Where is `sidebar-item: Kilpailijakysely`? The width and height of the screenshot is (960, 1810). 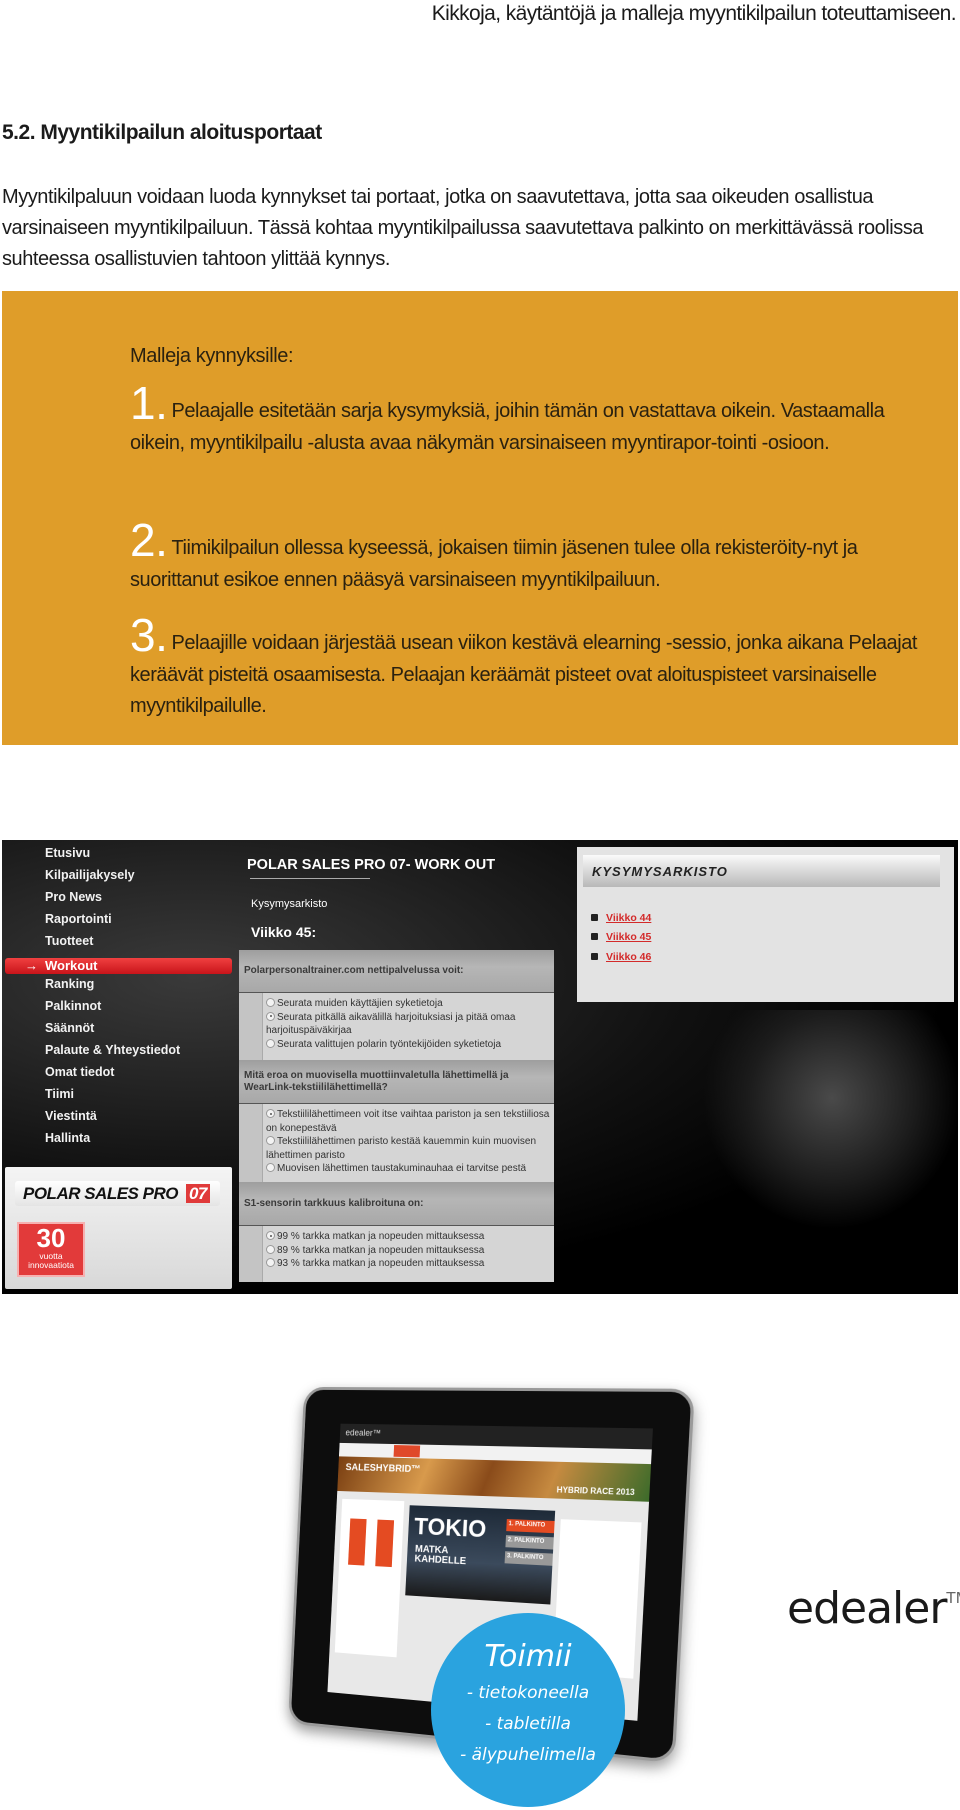 sidebar-item: Kilpailijakysely is located at coordinates (90, 875).